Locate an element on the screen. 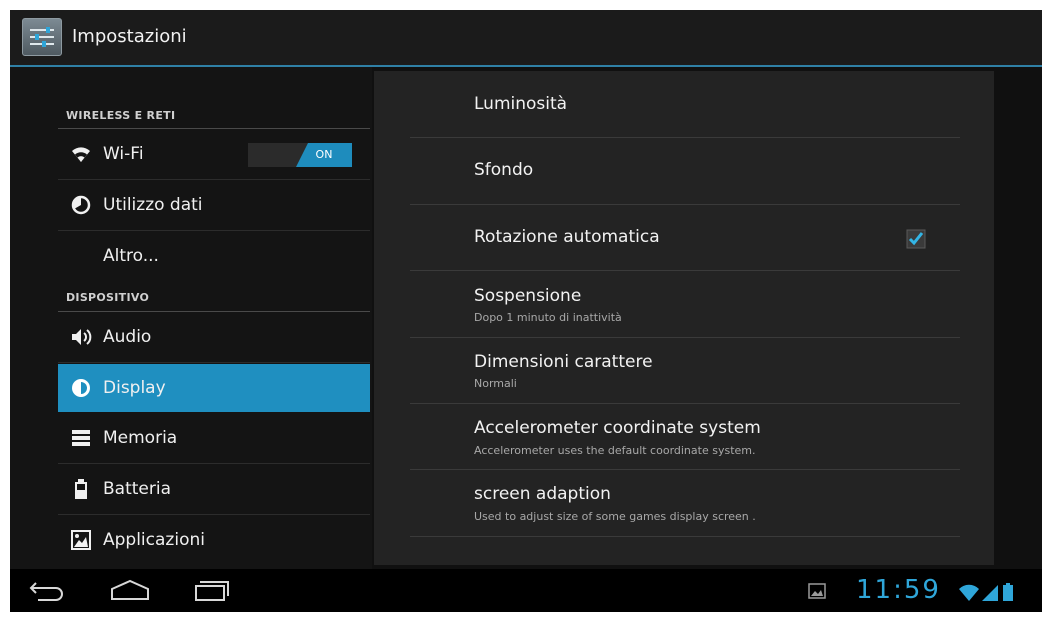  sidebar-item-label: Batteria is located at coordinates (137, 489).